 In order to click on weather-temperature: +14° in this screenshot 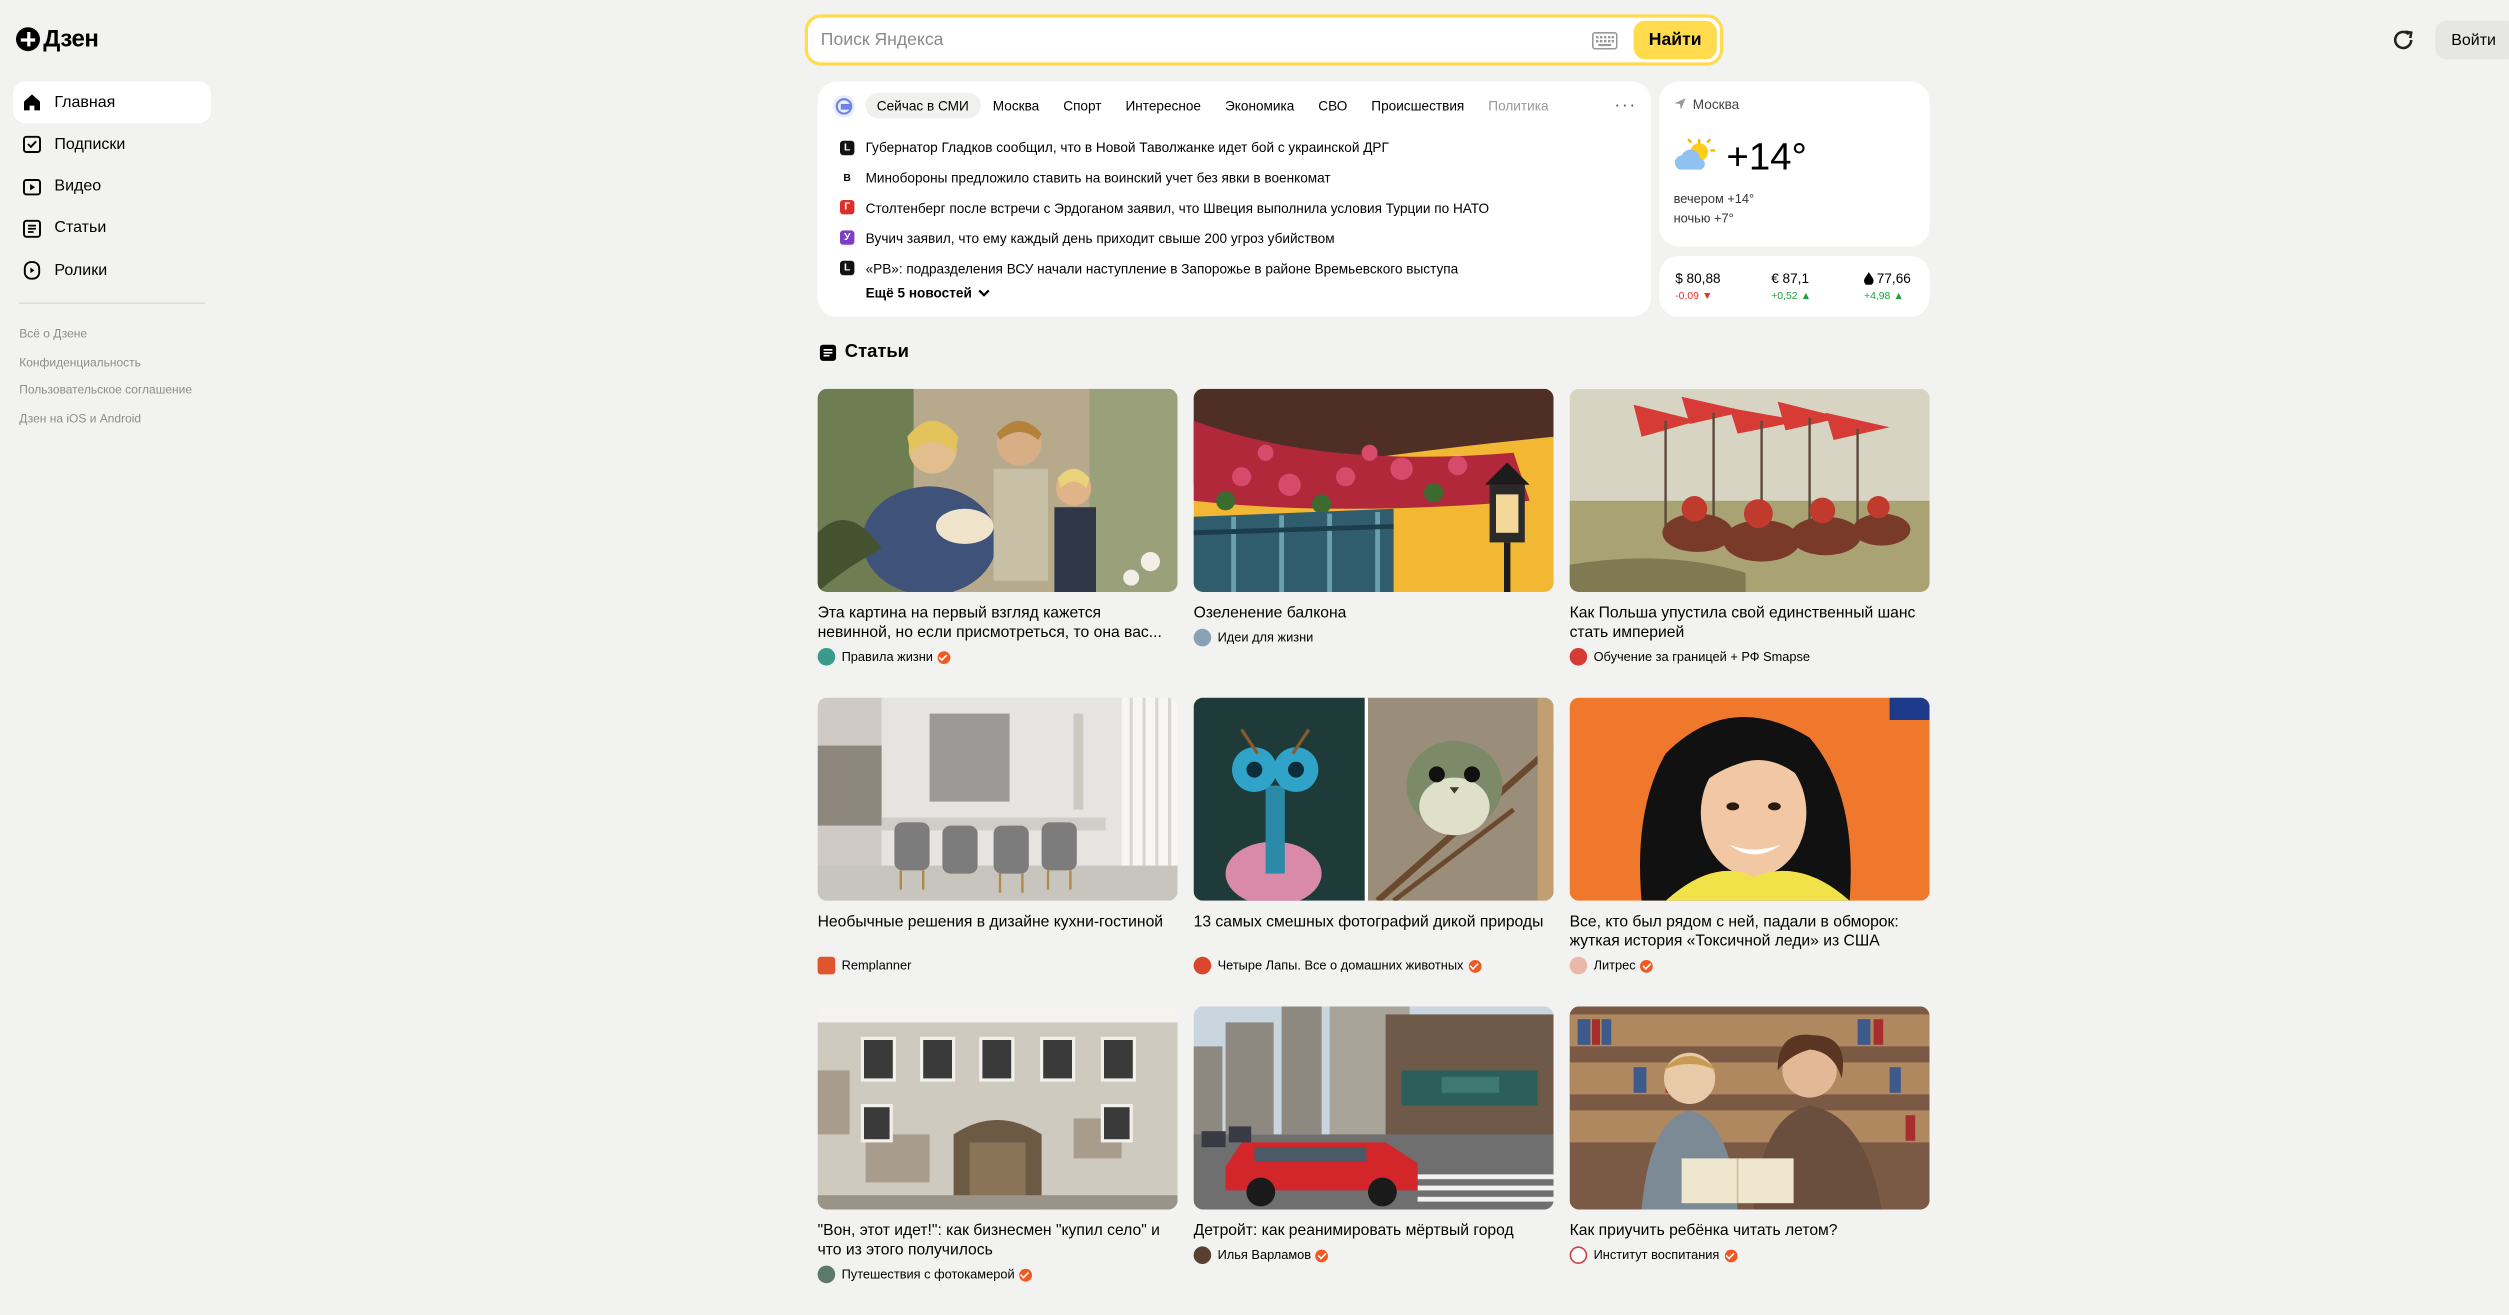, I will do `click(1766, 158)`.